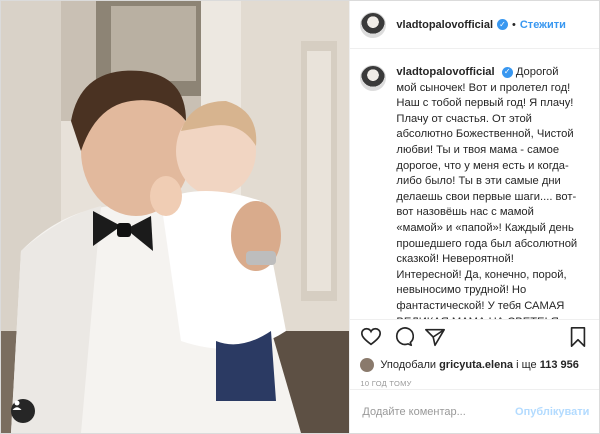  I want to click on heart-icon, so click(371, 337).